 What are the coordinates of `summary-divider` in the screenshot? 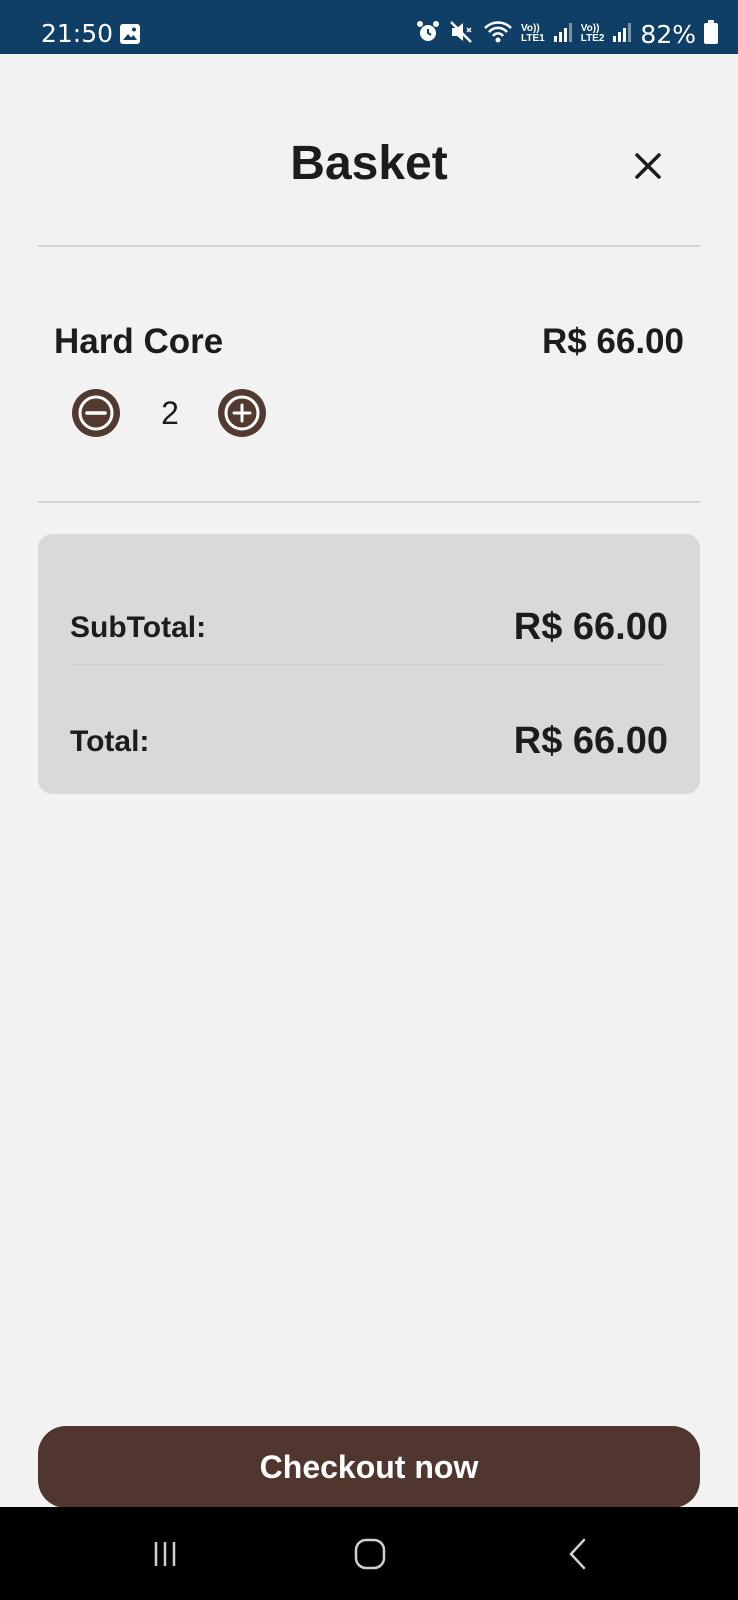 It's located at (369, 664).